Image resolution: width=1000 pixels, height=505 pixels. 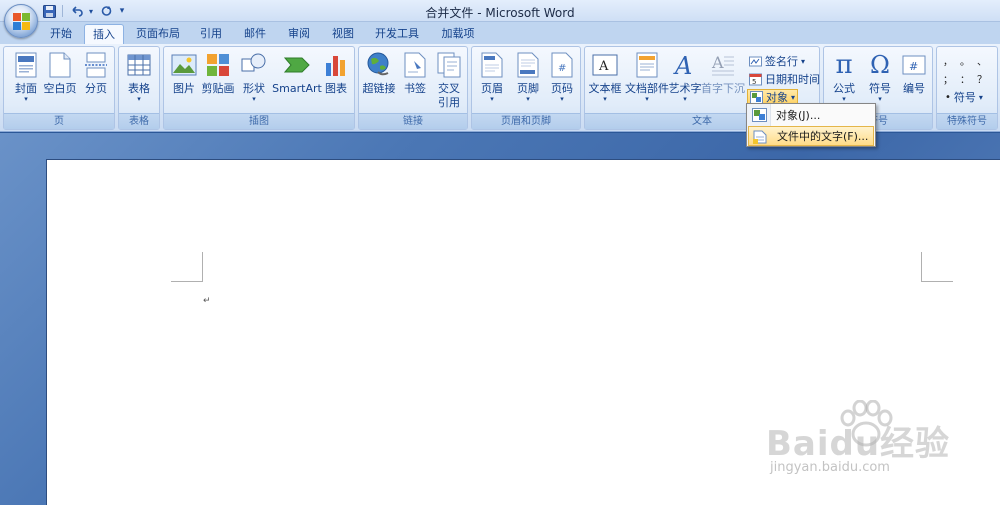 What do you see at coordinates (397, 34) in the screenshot?
I see `tab-developer: 开发工具` at bounding box center [397, 34].